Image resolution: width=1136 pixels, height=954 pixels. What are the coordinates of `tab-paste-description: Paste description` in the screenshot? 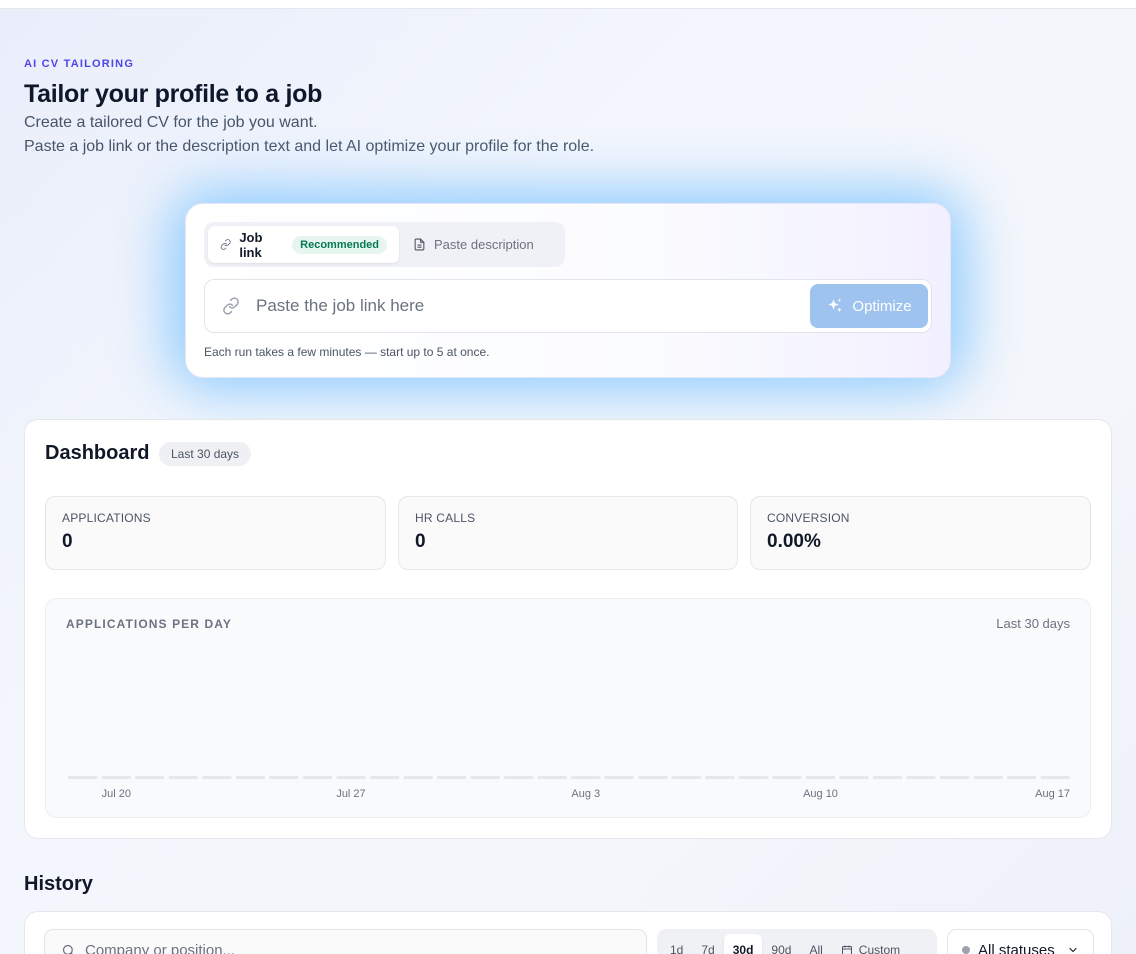 It's located at (473, 244).